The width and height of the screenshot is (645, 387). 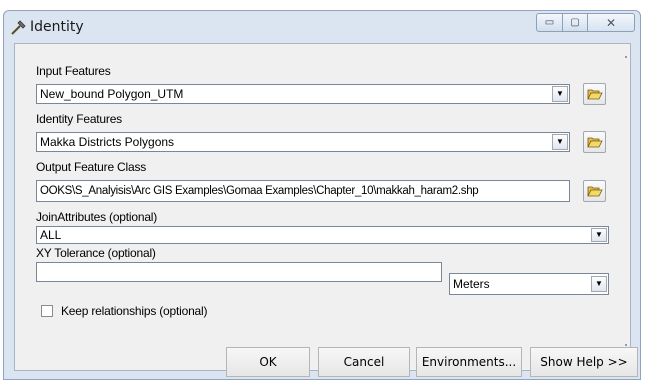 I want to click on identity-features-label: Identity Features, so click(x=79, y=119).